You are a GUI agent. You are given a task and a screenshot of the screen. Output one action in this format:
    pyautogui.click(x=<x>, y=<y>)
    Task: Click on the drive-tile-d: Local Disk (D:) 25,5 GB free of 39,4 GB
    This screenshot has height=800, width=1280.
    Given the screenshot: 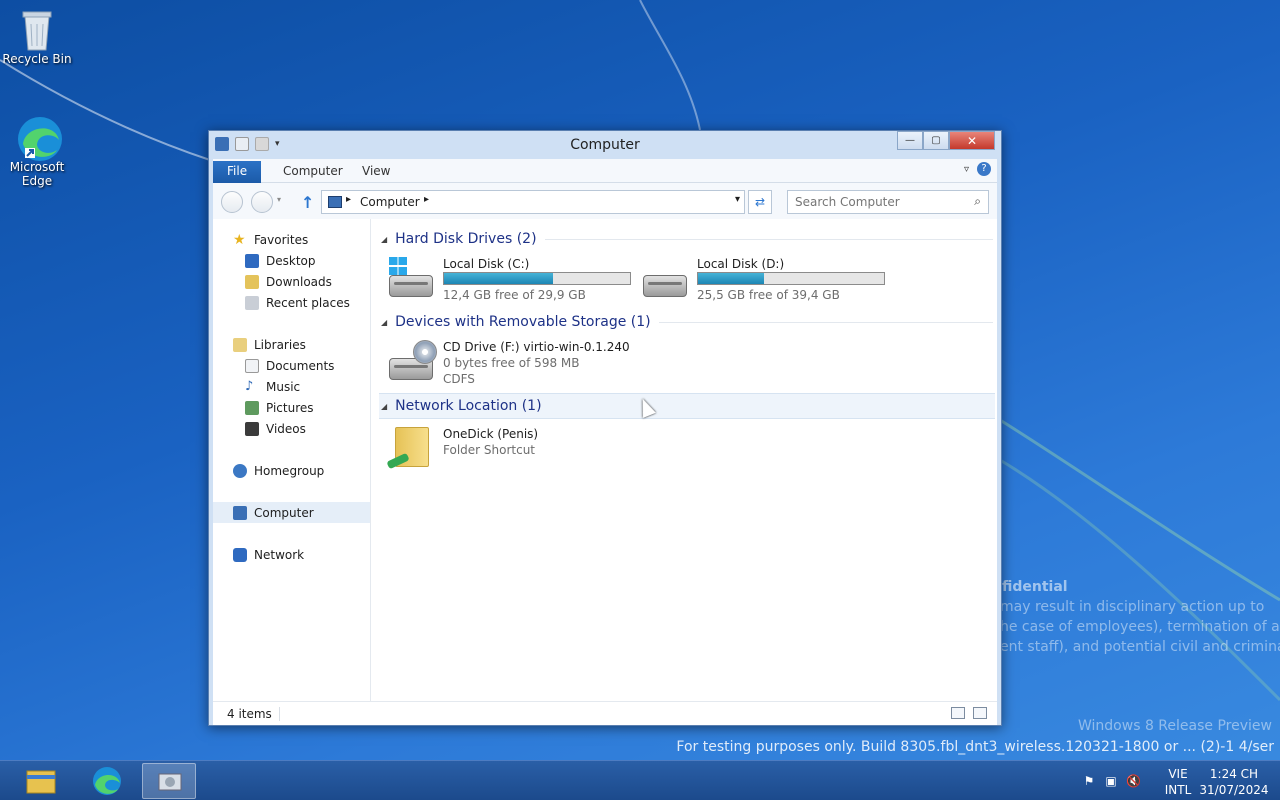 What is the action you would take?
    pyautogui.click(x=766, y=278)
    